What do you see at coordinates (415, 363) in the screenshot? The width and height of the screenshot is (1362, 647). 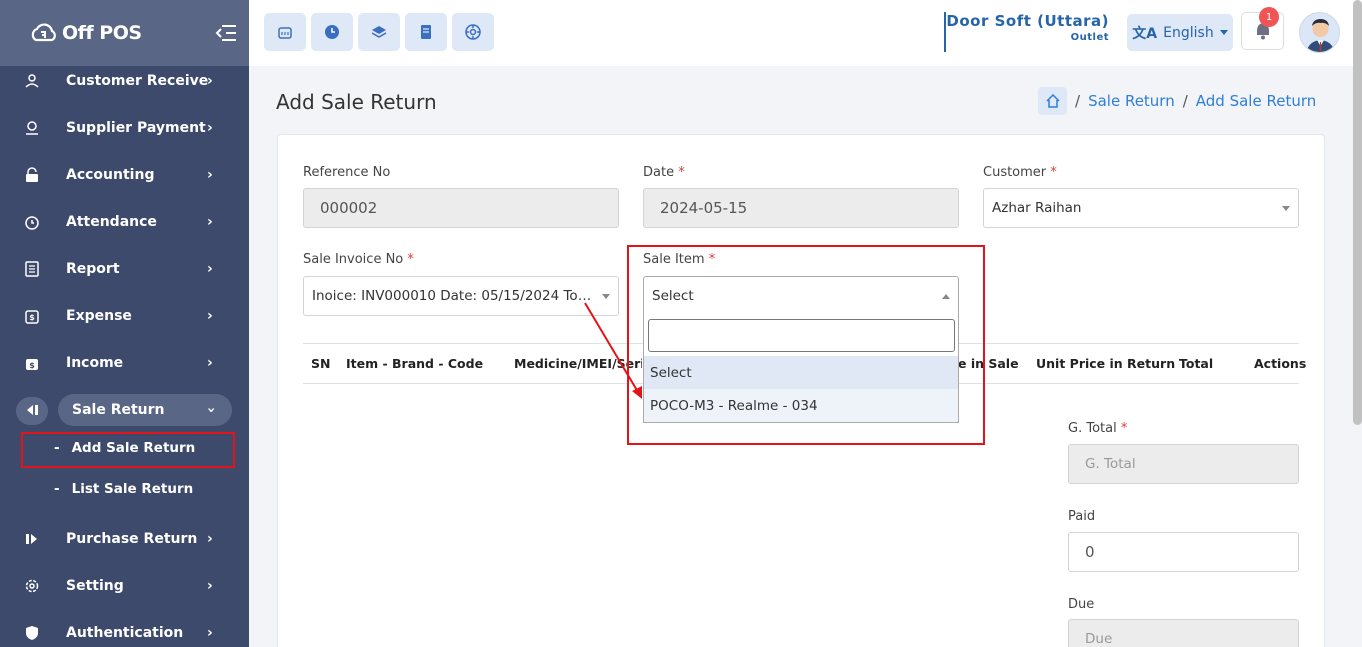 I see `column-header-item: Item - Brand - Code` at bounding box center [415, 363].